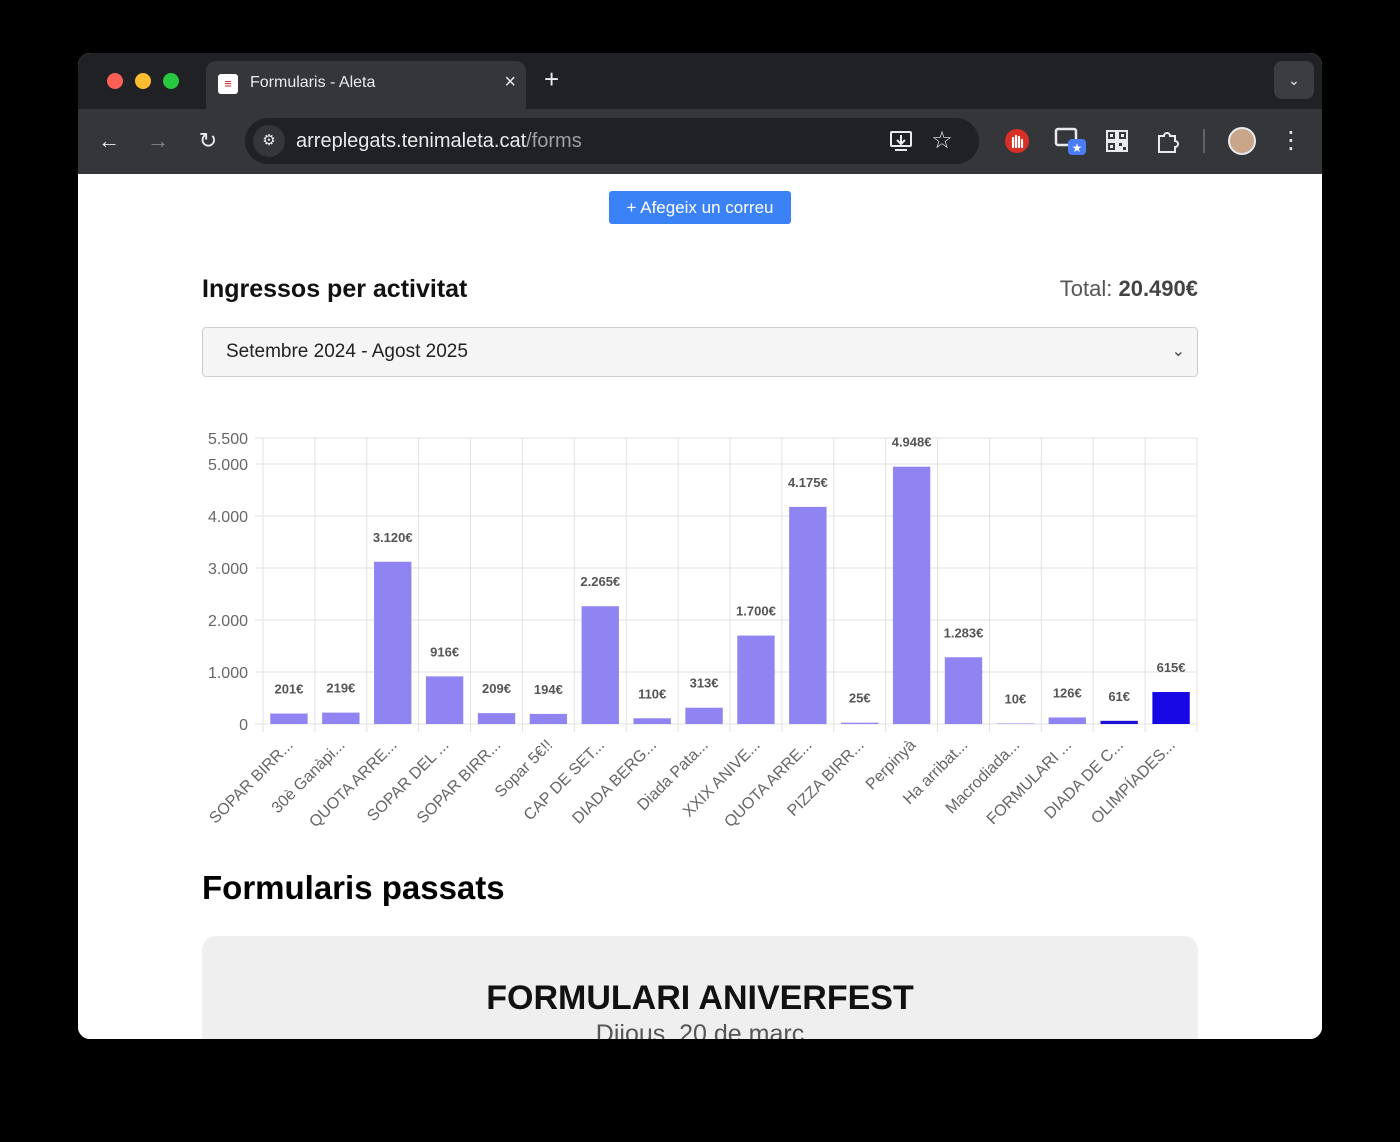  I want to click on bar-data-label: 219€, so click(340, 688).